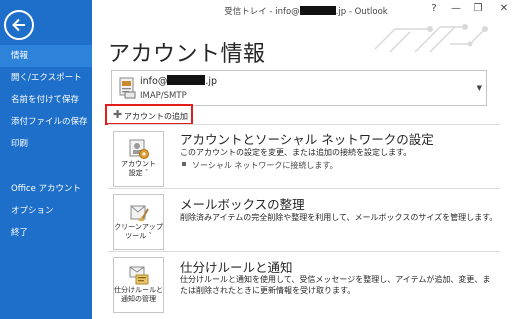  I want to click on help-button: ?, so click(434, 8).